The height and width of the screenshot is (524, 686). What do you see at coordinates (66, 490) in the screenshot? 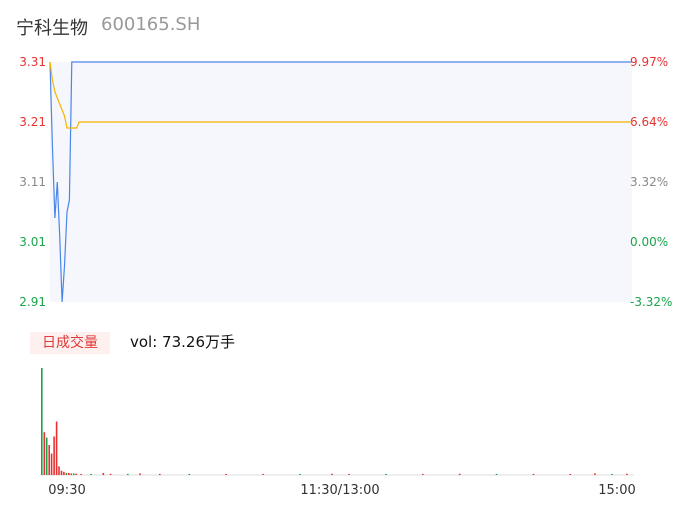
I see `x-tick: 09:30` at bounding box center [66, 490].